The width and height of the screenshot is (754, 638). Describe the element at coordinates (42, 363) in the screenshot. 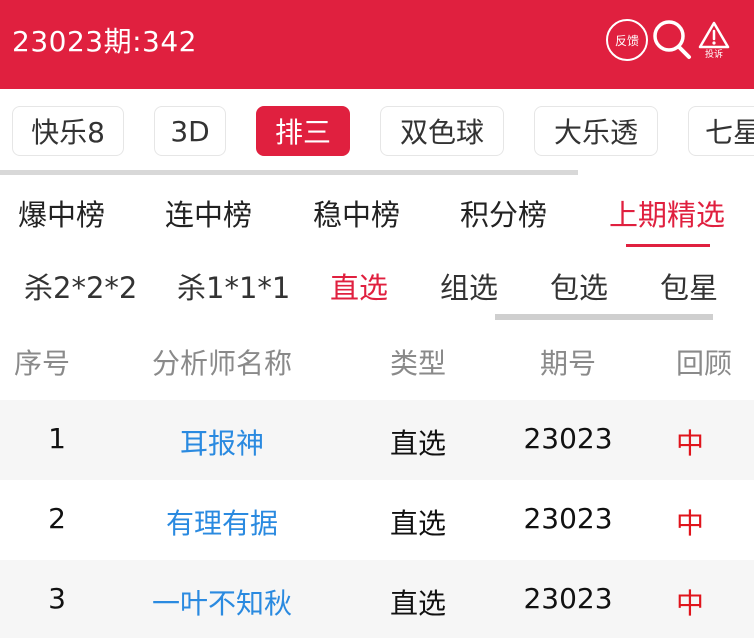

I see `col-index: 序号` at that location.